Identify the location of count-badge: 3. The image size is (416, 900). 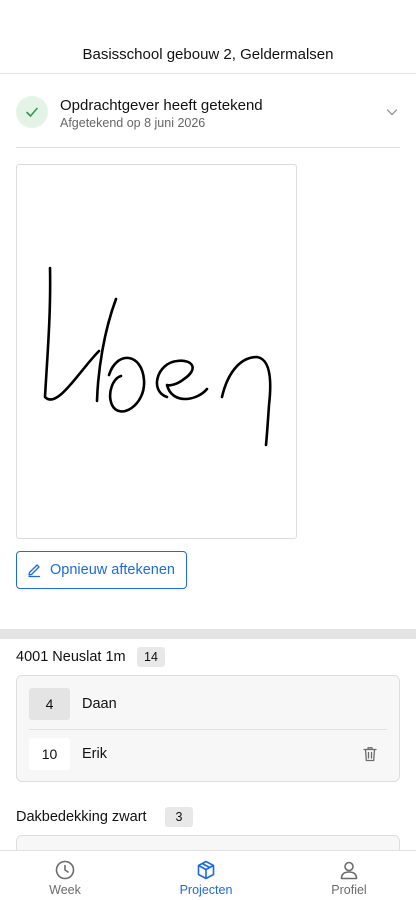
(179, 817).